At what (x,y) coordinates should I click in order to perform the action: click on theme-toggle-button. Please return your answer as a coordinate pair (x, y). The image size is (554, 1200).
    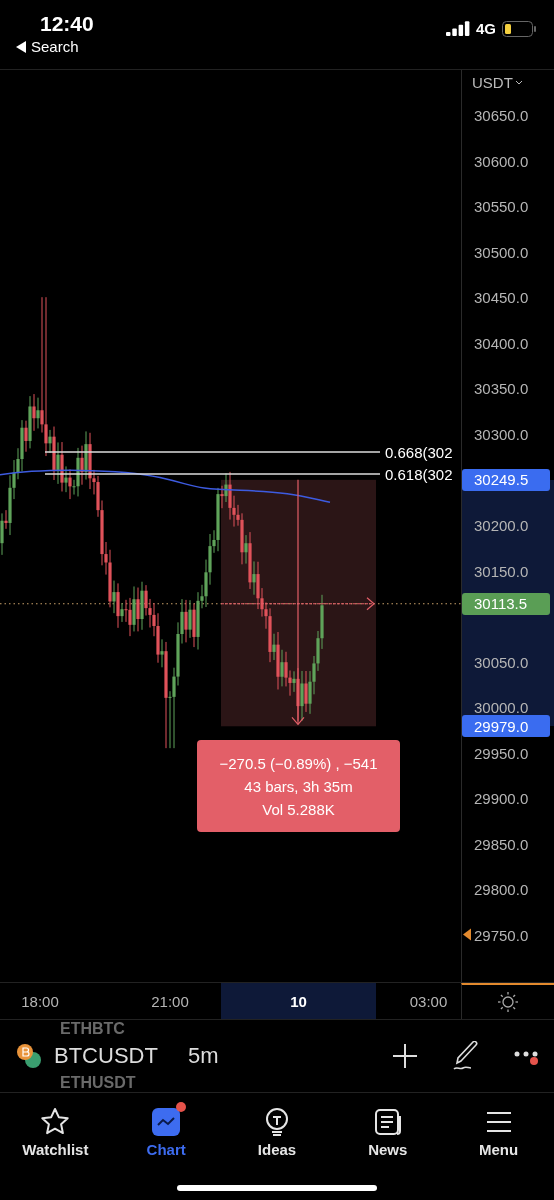
    Looking at the image, I should click on (507, 1001).